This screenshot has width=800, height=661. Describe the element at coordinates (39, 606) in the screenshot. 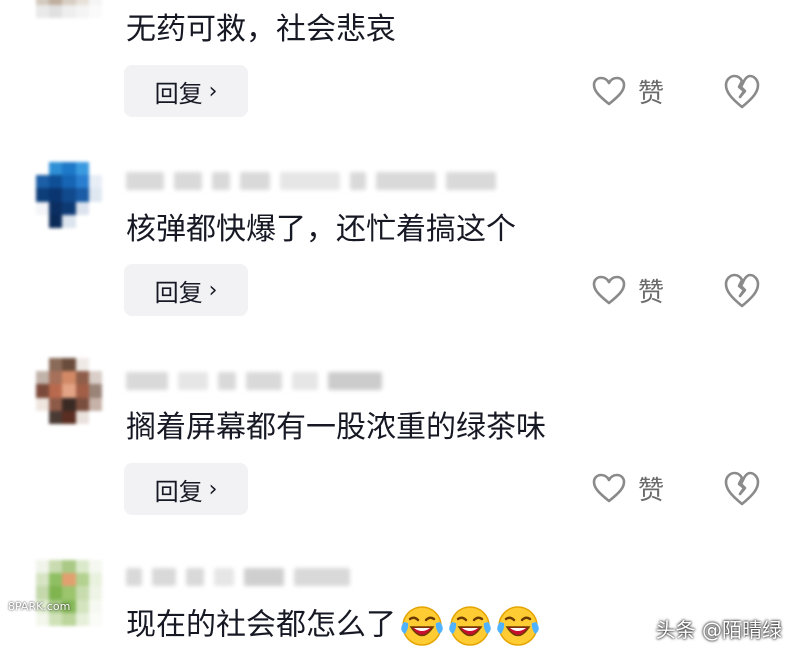

I see `site-watermark: 8PARK.com` at that location.